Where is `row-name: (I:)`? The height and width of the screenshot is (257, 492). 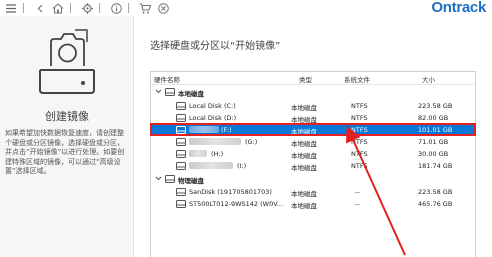
row-name: (I:) is located at coordinates (242, 165).